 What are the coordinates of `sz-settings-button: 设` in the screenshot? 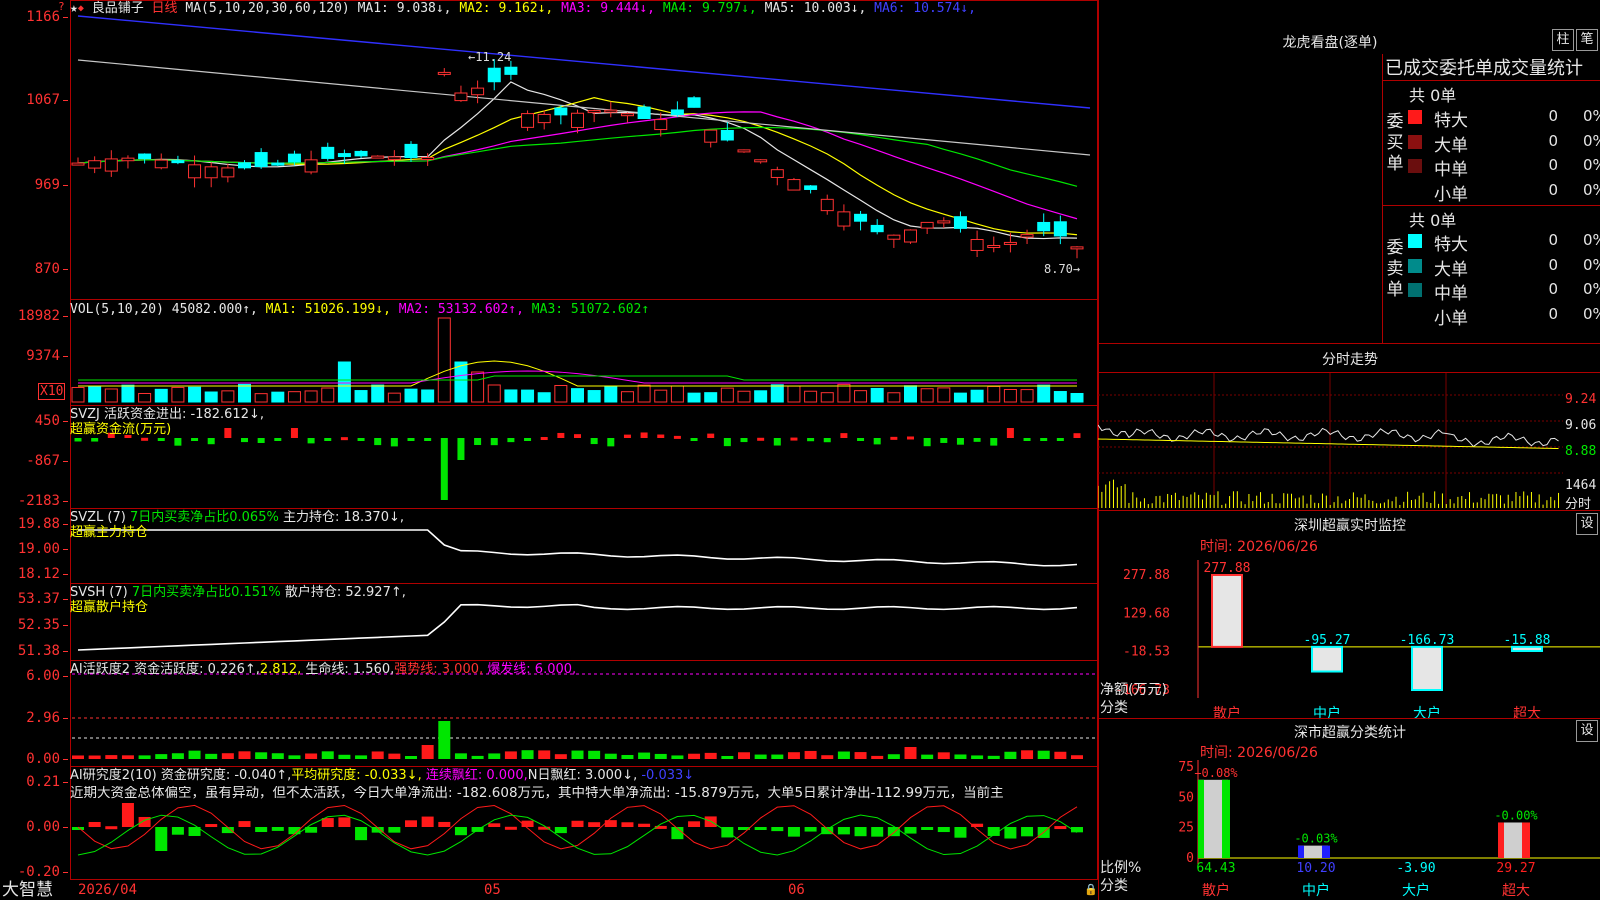 It's located at (1587, 524).